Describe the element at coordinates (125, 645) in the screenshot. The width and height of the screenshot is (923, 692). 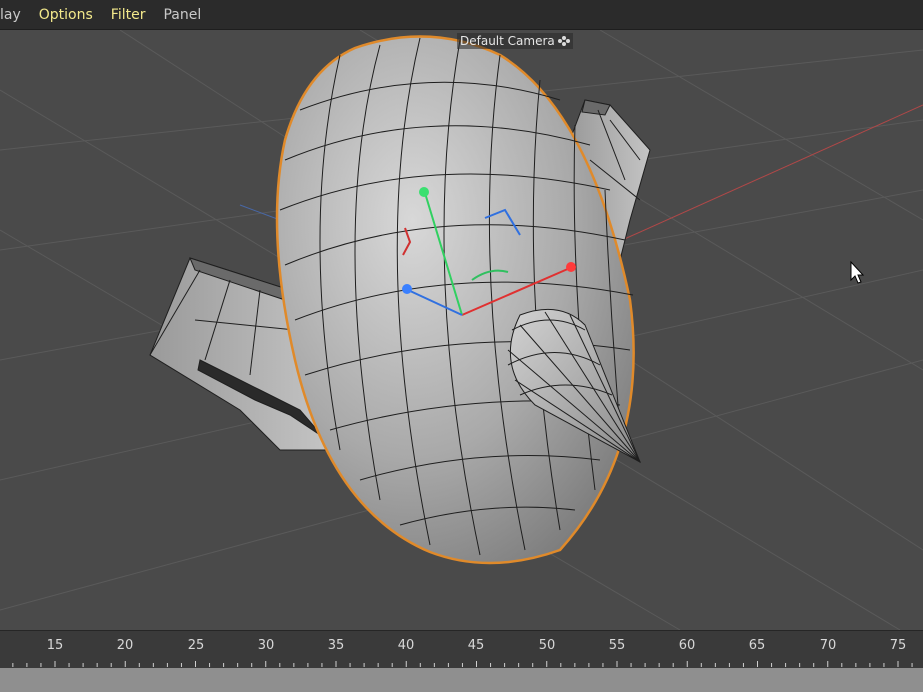
I see `tick-label: 20` at that location.